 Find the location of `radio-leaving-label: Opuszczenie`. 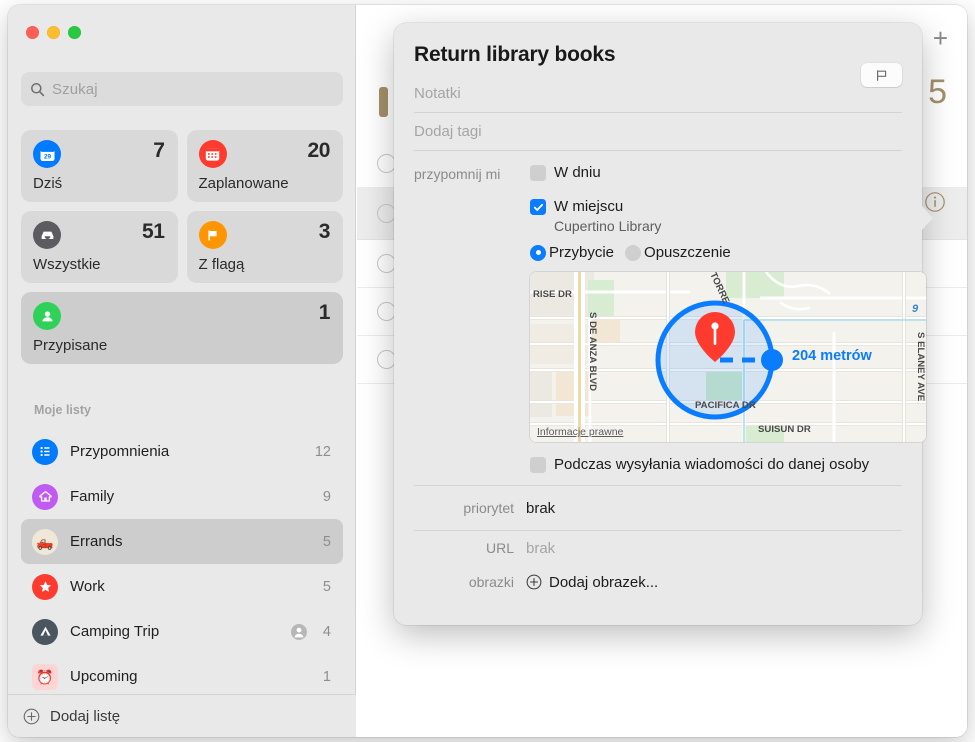

radio-leaving-label: Opuszczenie is located at coordinates (687, 252).